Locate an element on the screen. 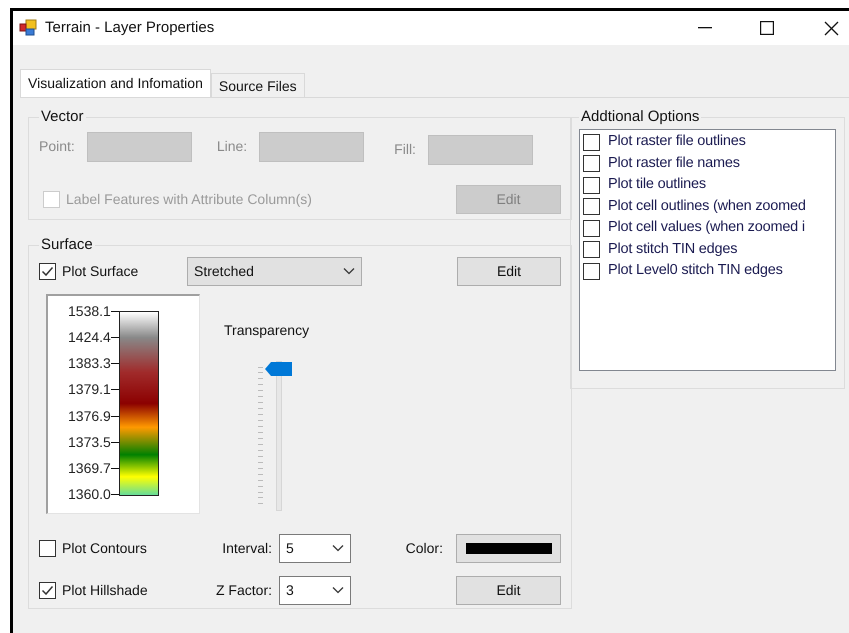 Image resolution: width=849 pixels, height=633 pixels. maximize-icon is located at coordinates (767, 28).